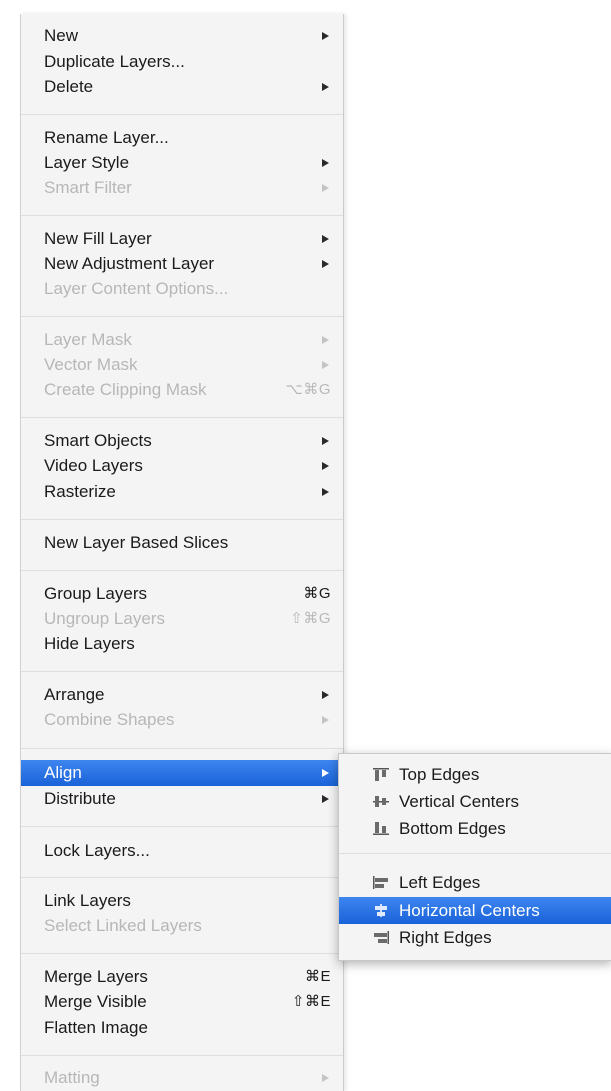 The width and height of the screenshot is (611, 1091). What do you see at coordinates (96, 976) in the screenshot?
I see `menu-item-label: Merge Layers` at bounding box center [96, 976].